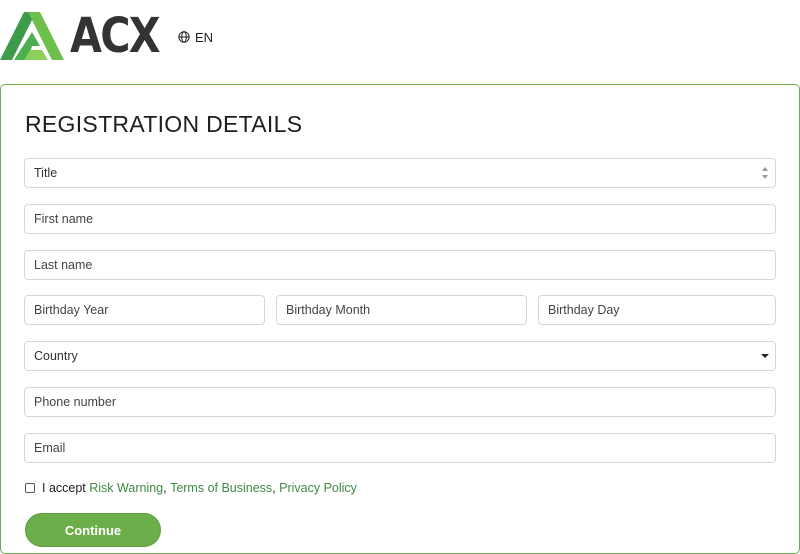 The width and height of the screenshot is (800, 554). Describe the element at coordinates (400, 448) in the screenshot. I see `email-input` at that location.